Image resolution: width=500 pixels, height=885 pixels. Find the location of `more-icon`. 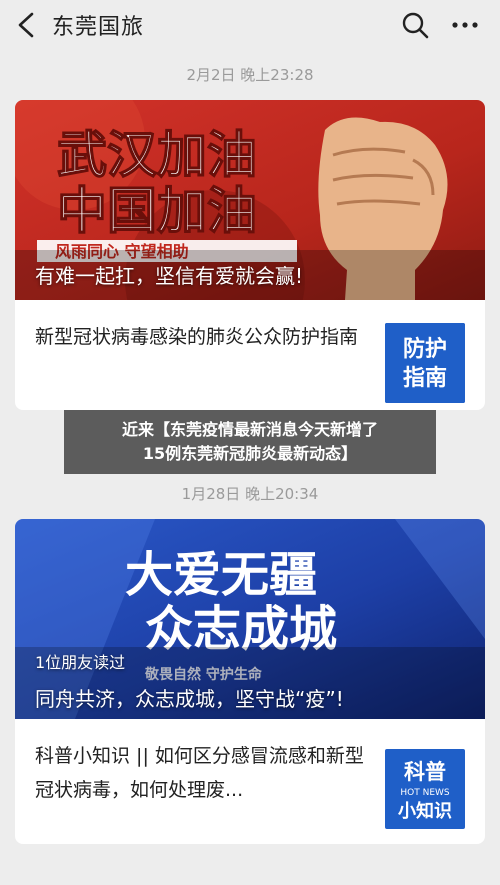

more-icon is located at coordinates (465, 25).